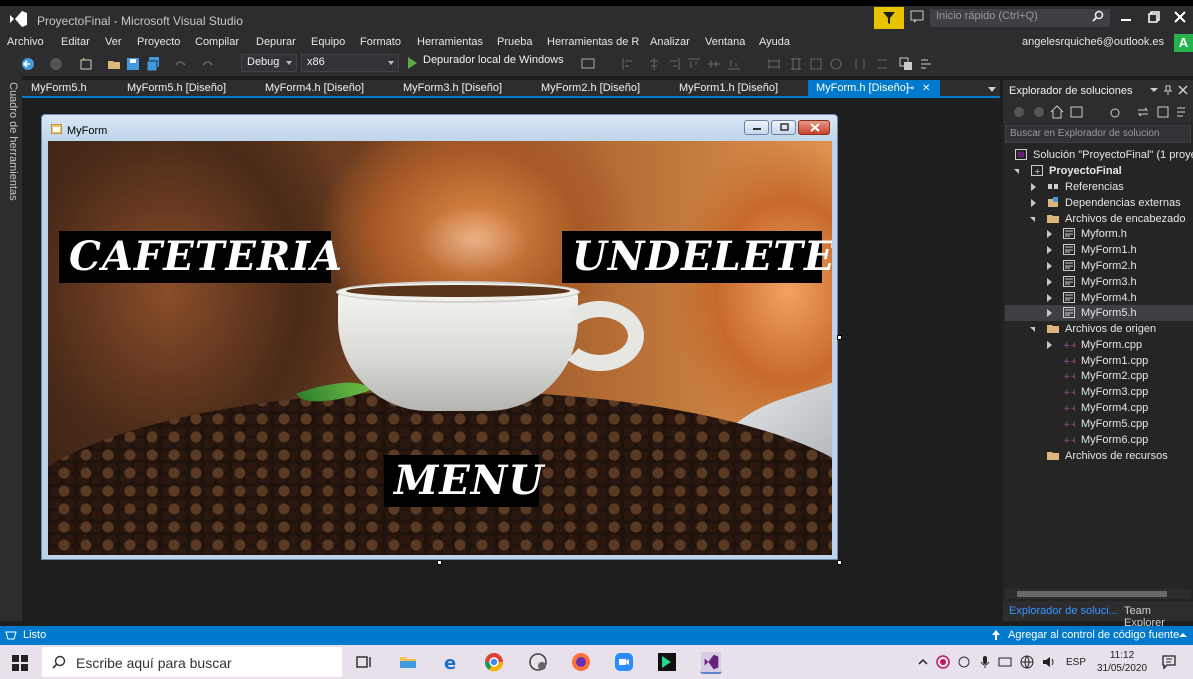  I want to click on properties-icon, so click(1181, 112).